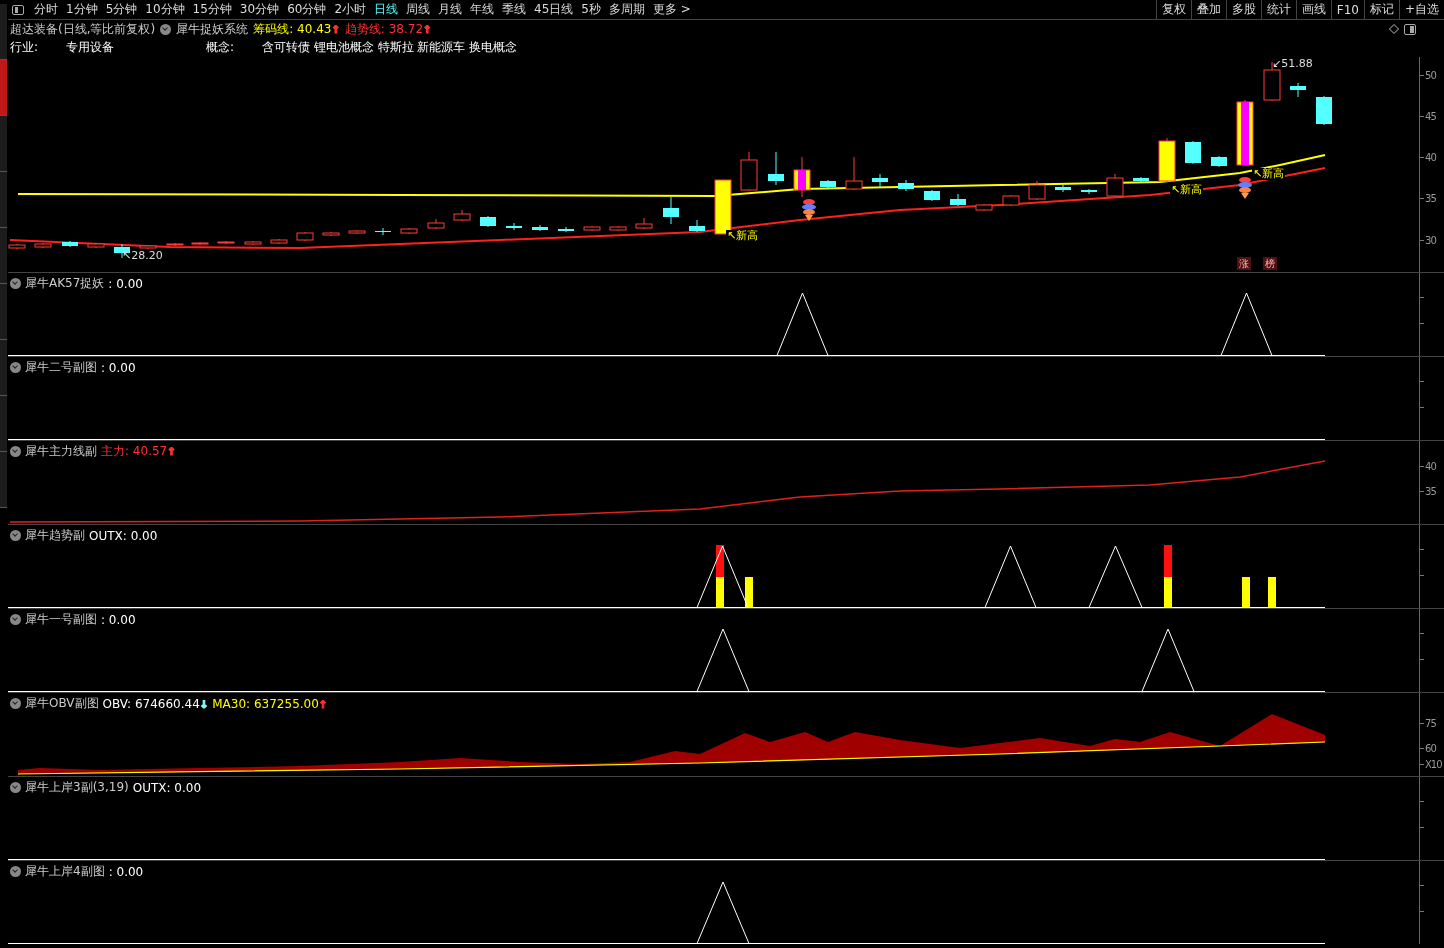 This screenshot has width=1444, height=948. What do you see at coordinates (83, 29) in the screenshot?
I see `stock-title: 超达装备(日线,等比前复权)` at bounding box center [83, 29].